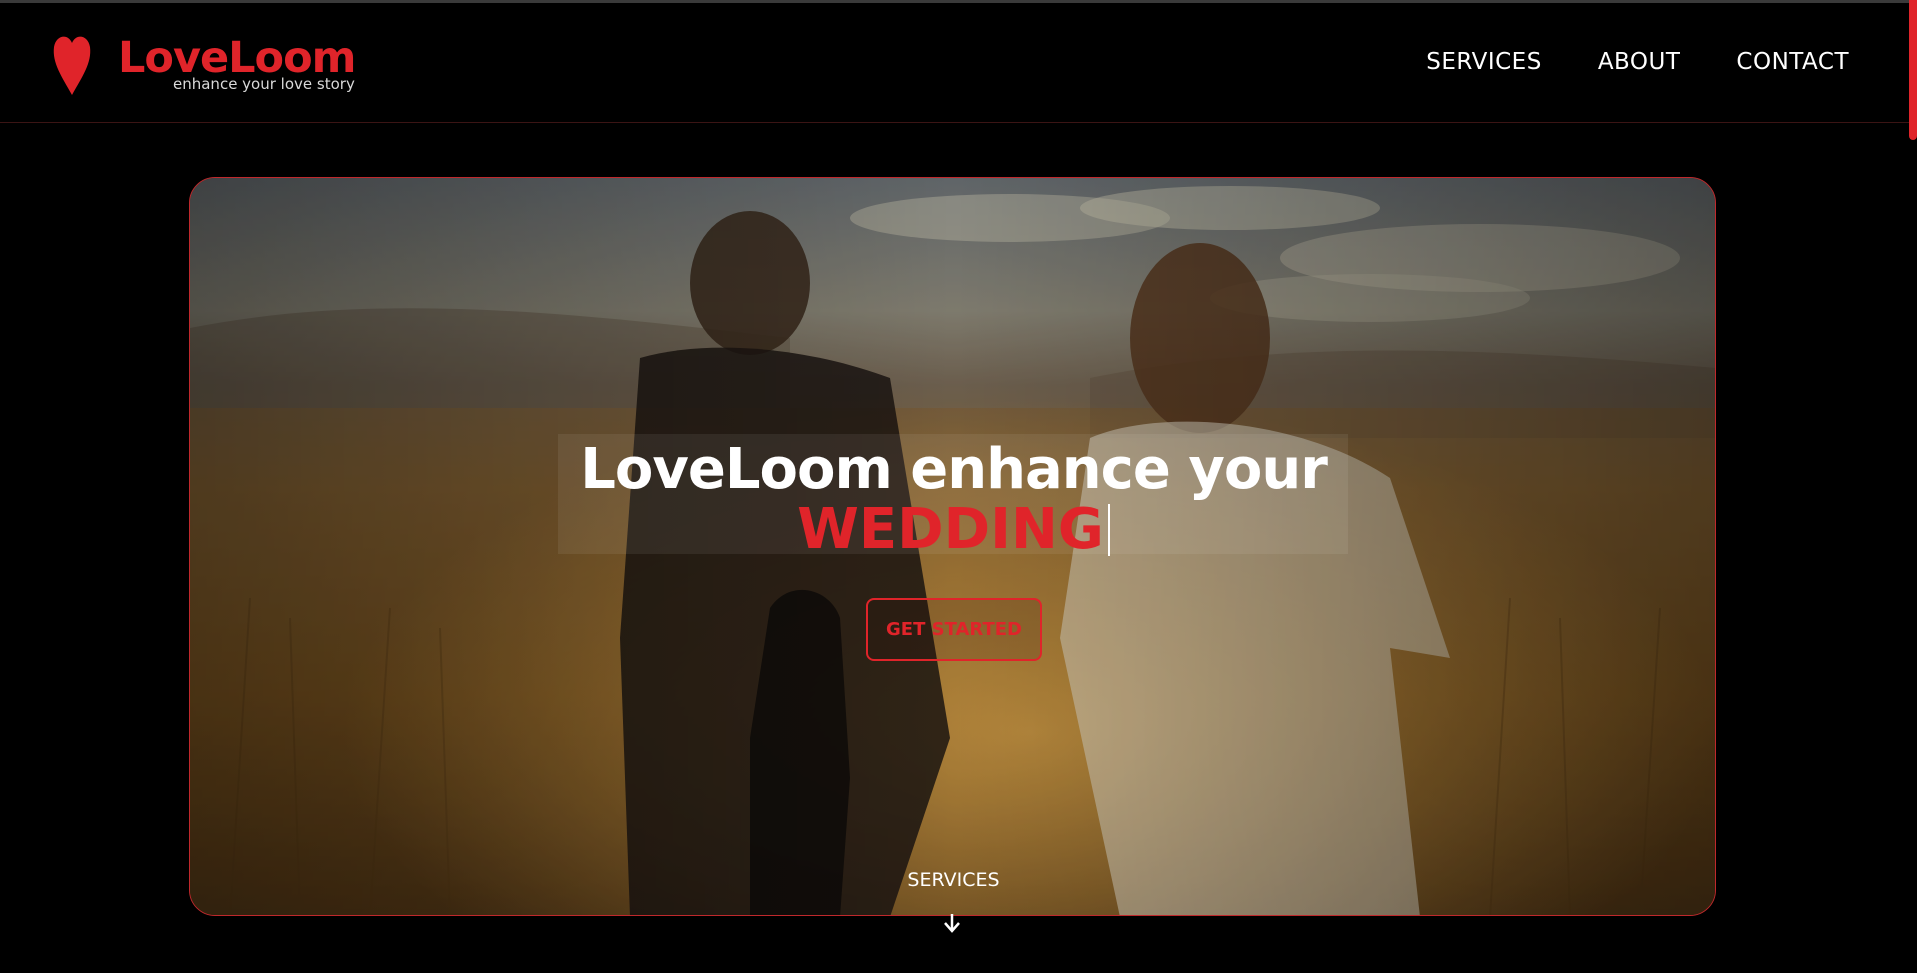  What do you see at coordinates (264, 84) in the screenshot?
I see `brand-tagline: enhance your love story` at bounding box center [264, 84].